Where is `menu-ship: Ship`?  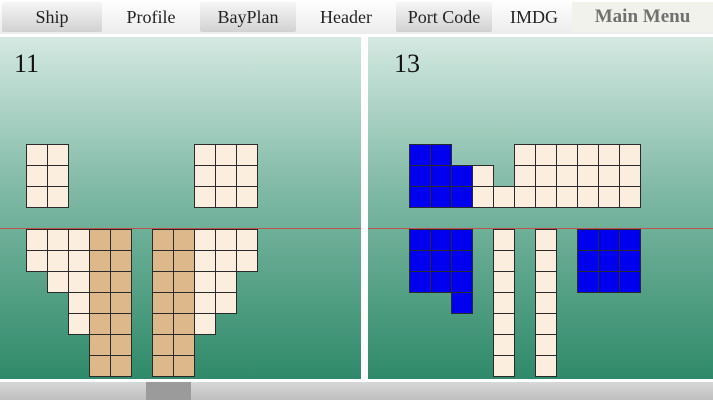
menu-ship: Ship is located at coordinates (52, 17).